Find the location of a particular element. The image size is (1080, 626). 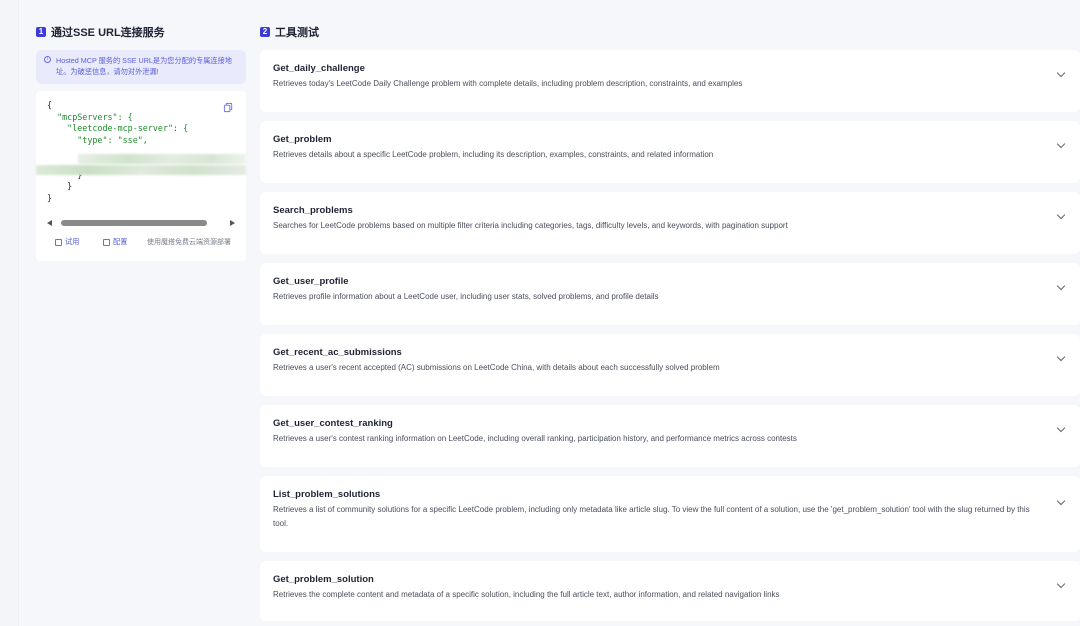

edit-icon is located at coordinates (106, 242).